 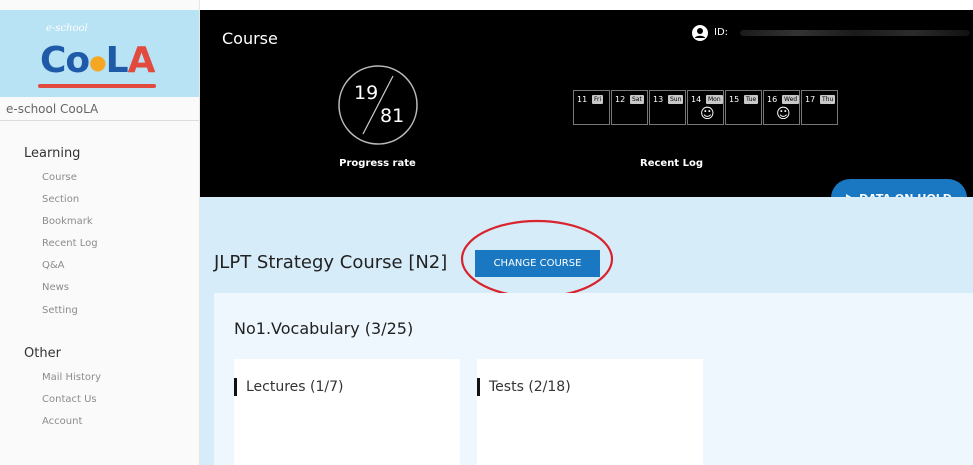 I want to click on course-title: JLPT Strategy Course [N2], so click(x=331, y=262).